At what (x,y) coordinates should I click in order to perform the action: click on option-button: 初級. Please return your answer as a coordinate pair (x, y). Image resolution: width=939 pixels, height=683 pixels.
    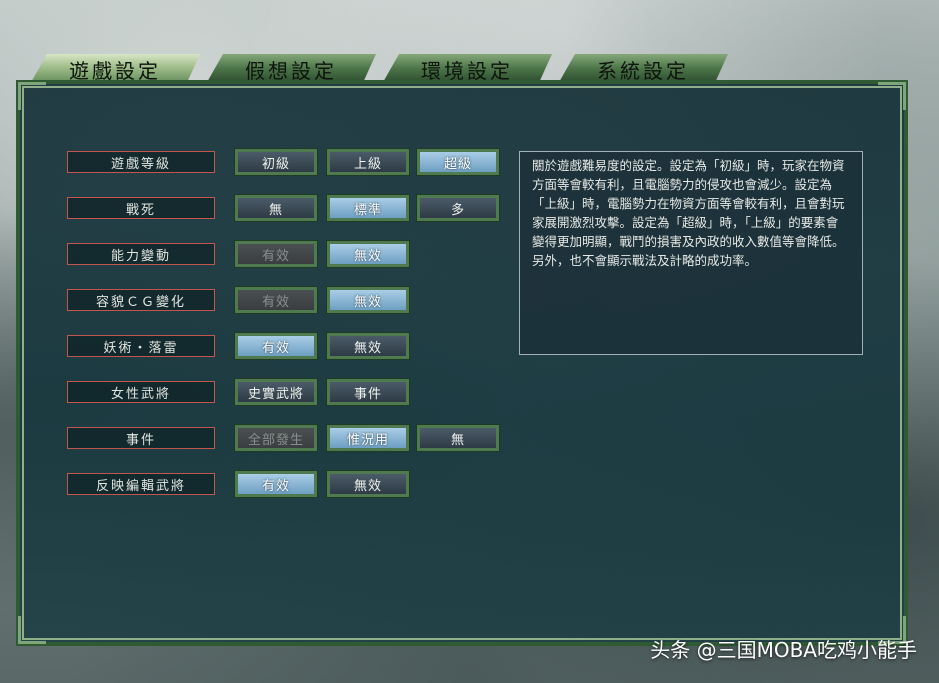
    Looking at the image, I should click on (276, 162).